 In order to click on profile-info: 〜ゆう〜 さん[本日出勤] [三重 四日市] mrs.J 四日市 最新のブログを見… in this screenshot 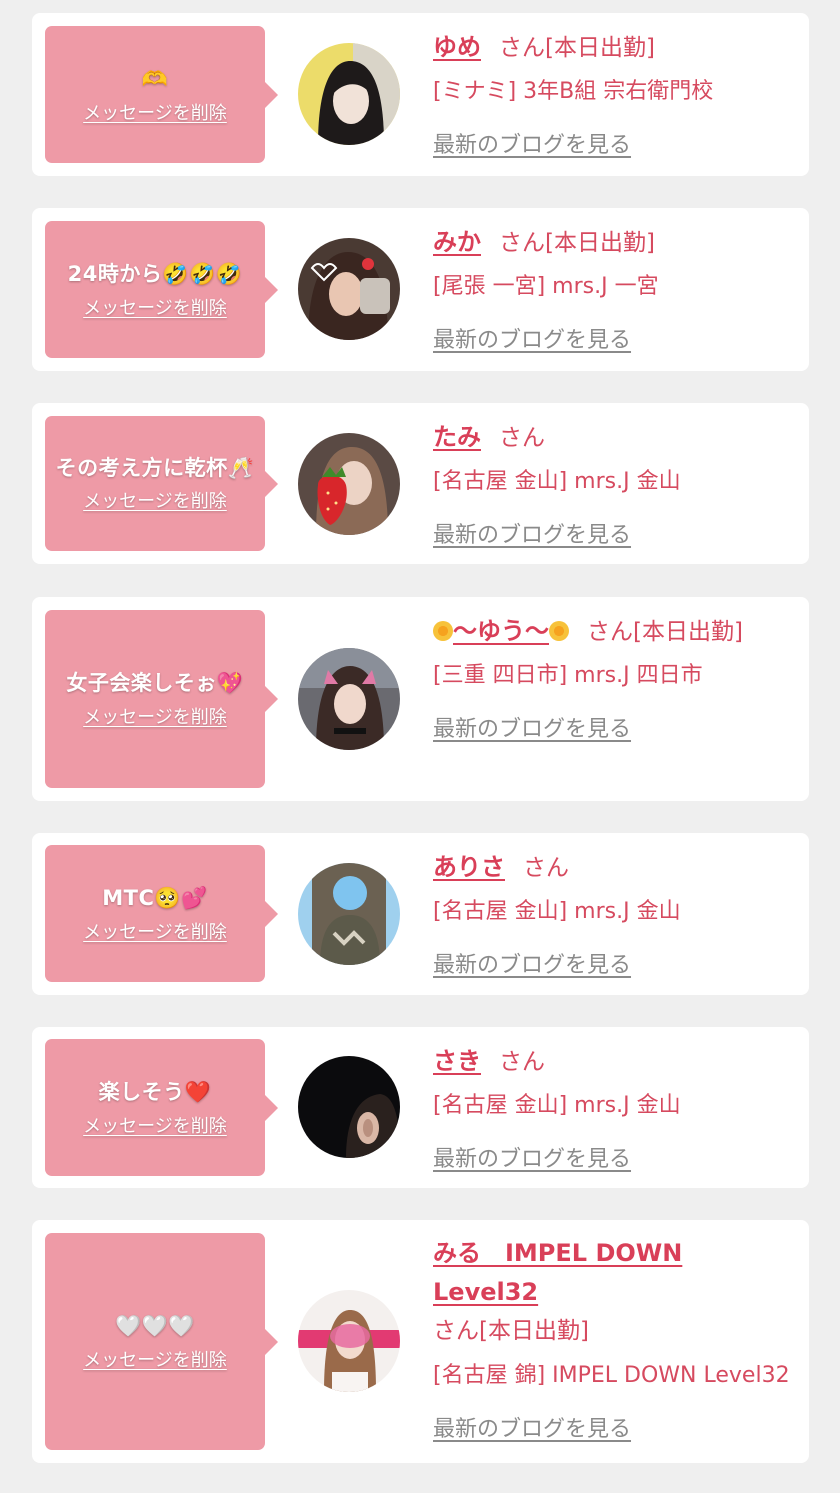, I will do `click(613, 680)`.